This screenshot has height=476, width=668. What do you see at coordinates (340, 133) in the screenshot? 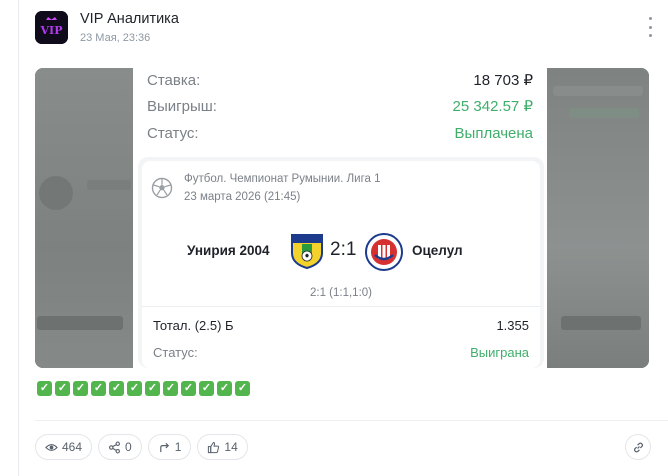
I see `payout-status-row: Статус: Выплачена` at bounding box center [340, 133].